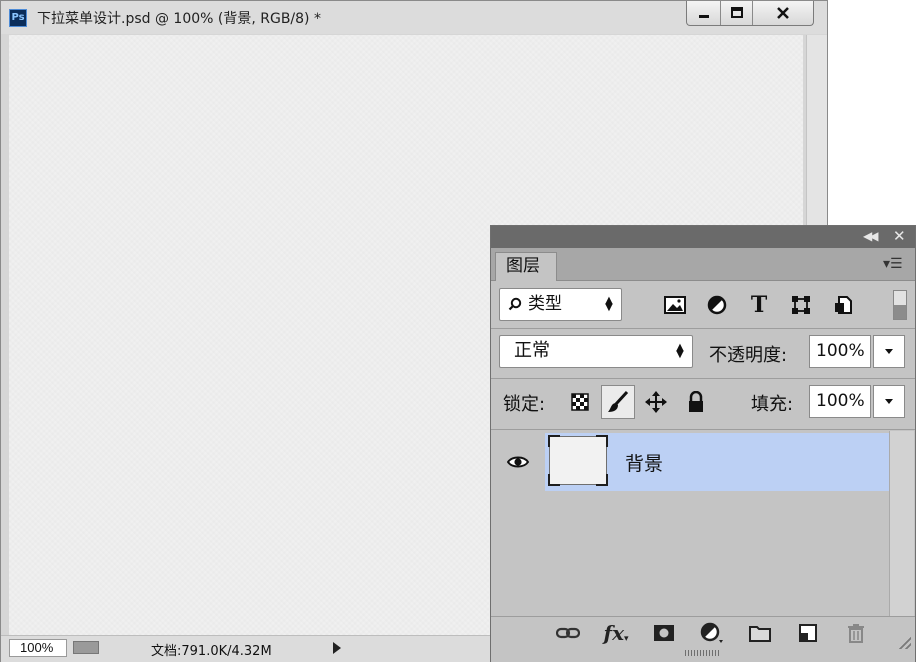 The height and width of the screenshot is (664, 920). Describe the element at coordinates (808, 633) in the screenshot. I see `new-layer-icon` at that location.